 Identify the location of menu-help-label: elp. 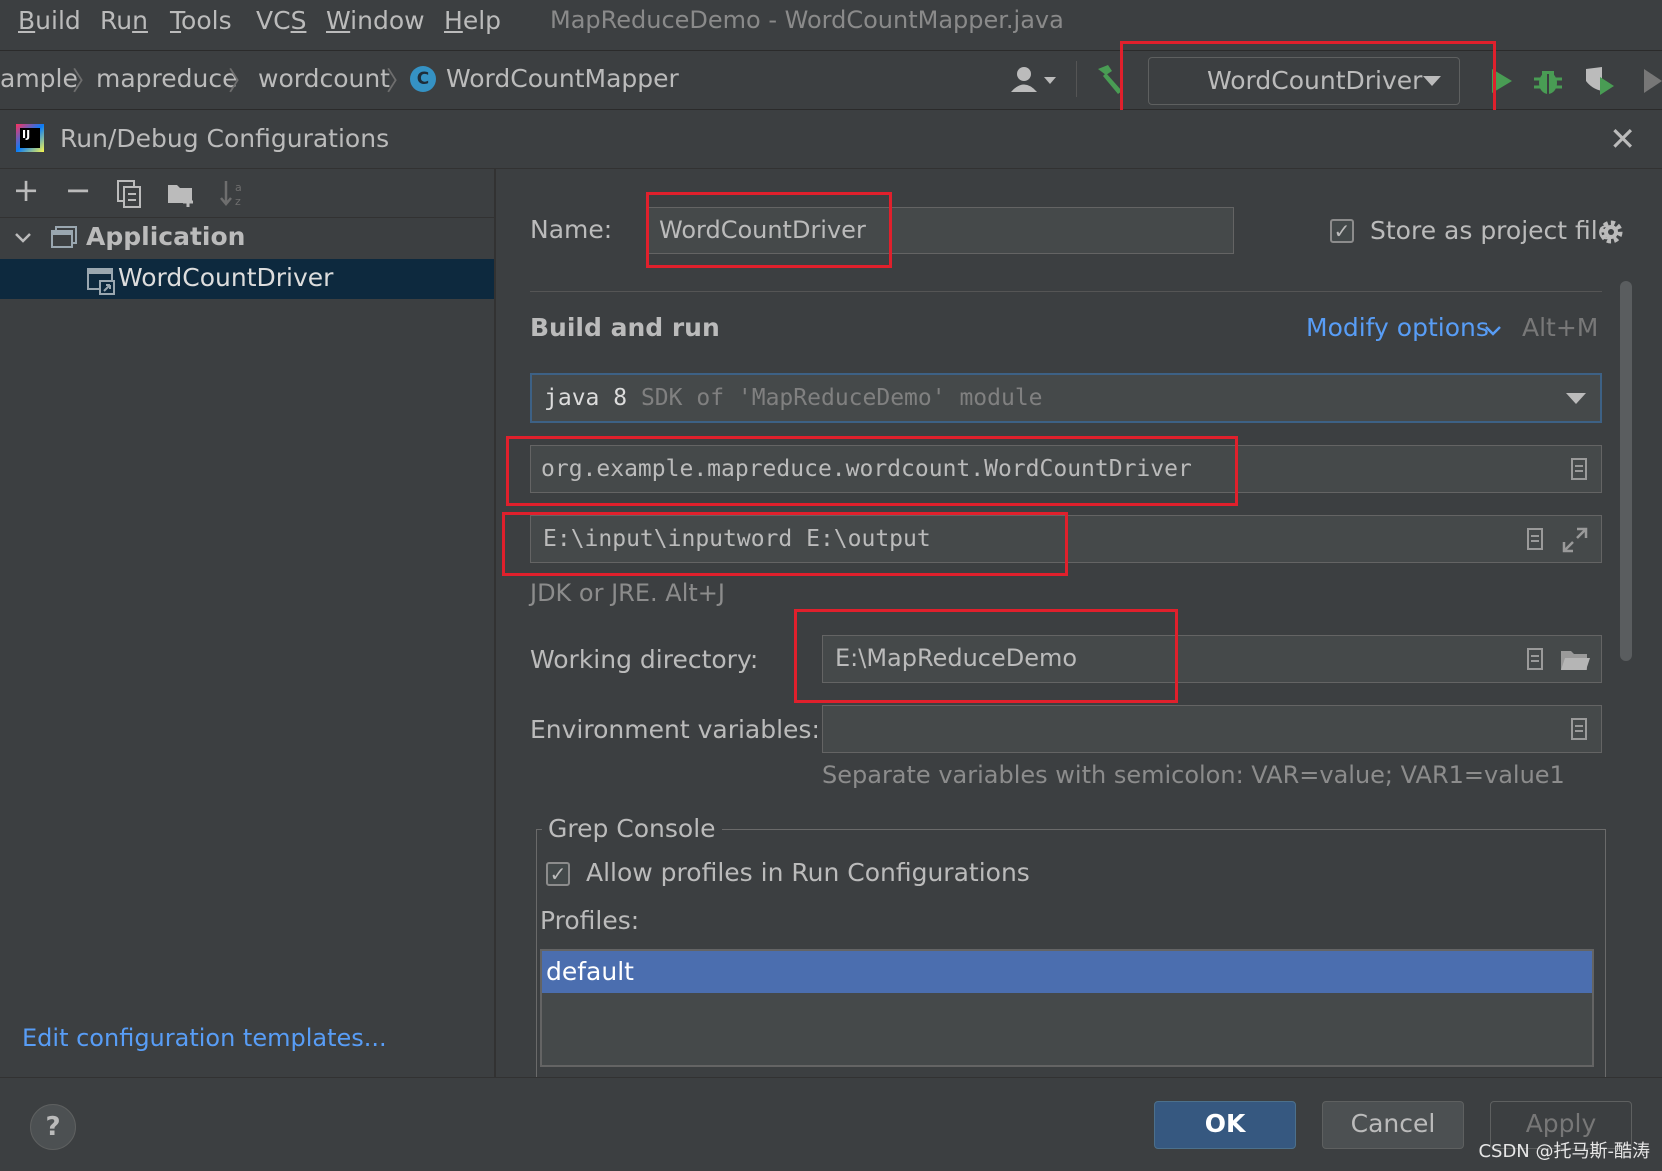
(482, 20).